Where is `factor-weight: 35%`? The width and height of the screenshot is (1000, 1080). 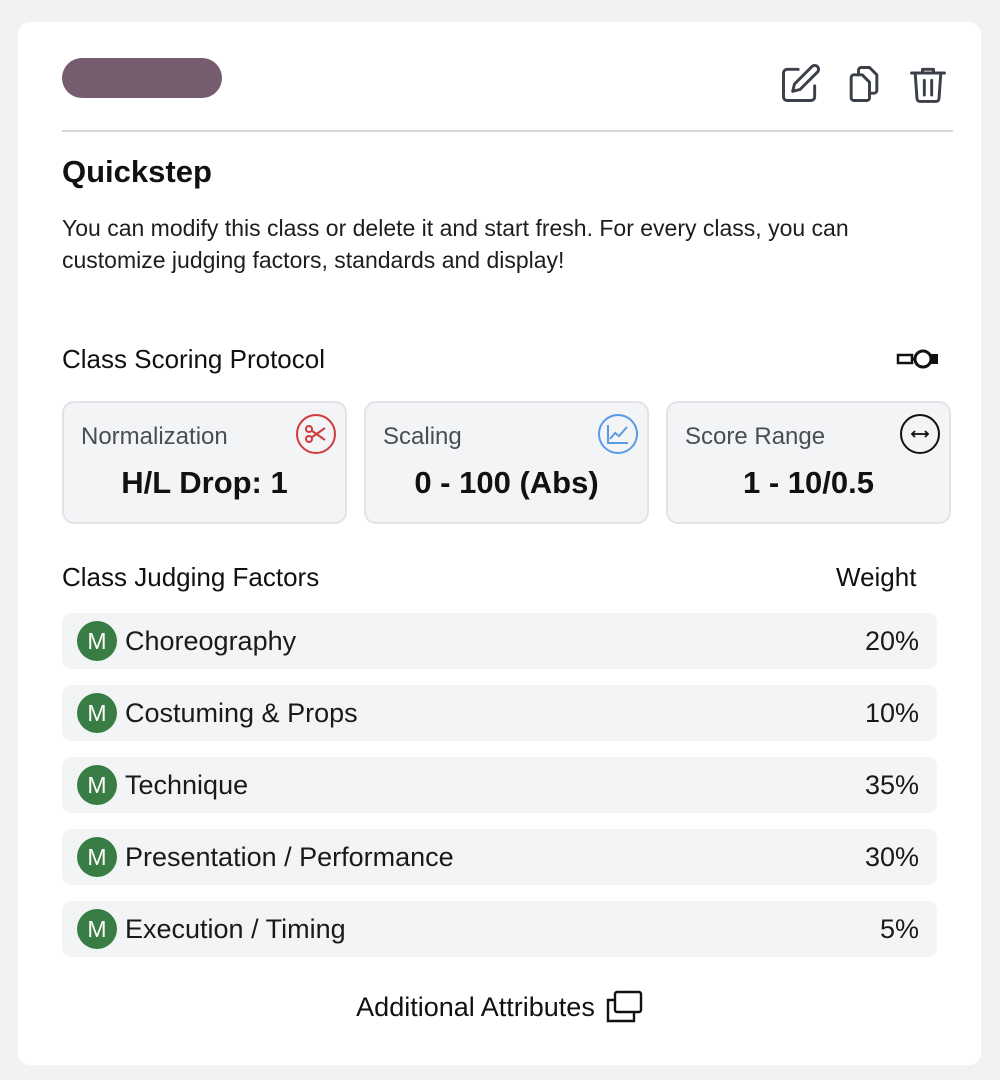 factor-weight: 35% is located at coordinates (891, 784).